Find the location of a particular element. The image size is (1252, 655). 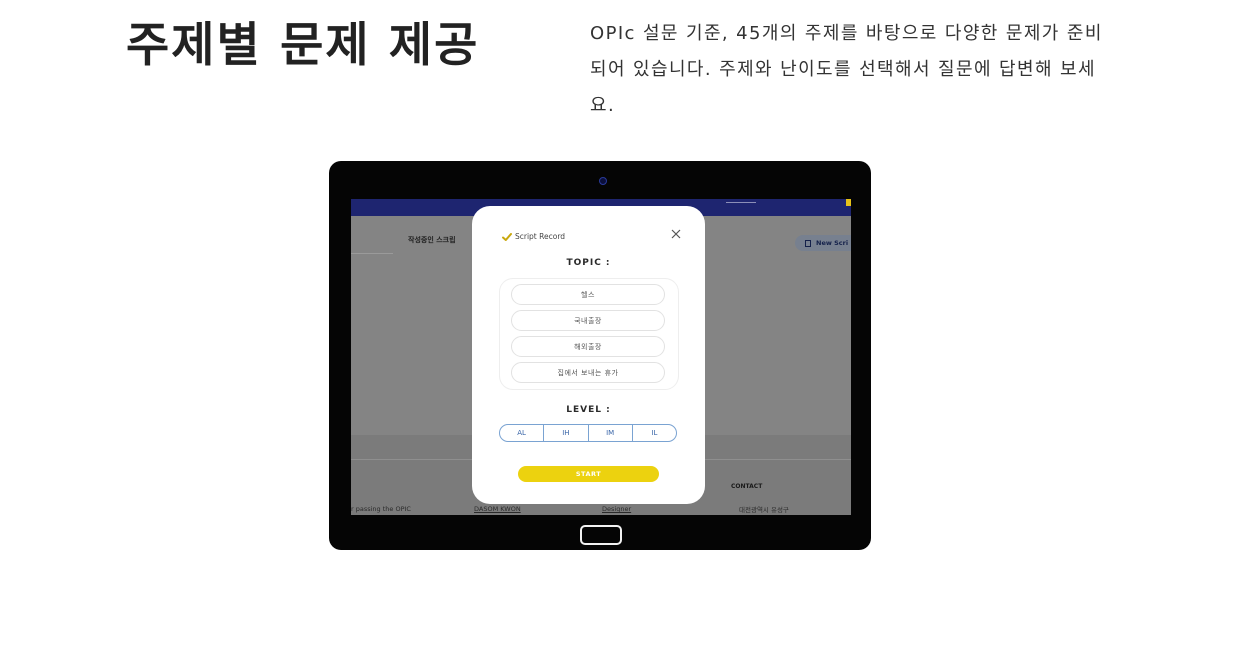

topic-list: 헬스 국내출장 해외출장 집에서 보내는 휴가 is located at coordinates (589, 334).